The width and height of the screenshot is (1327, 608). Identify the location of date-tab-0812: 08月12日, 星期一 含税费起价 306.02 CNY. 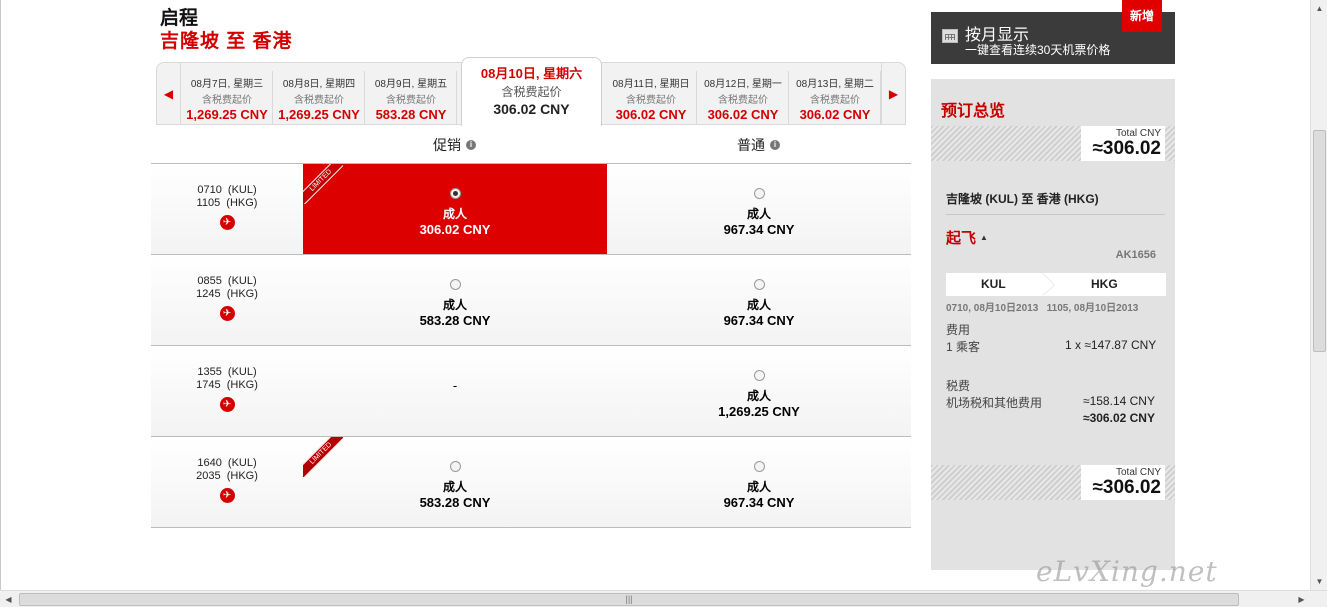
(743, 97).